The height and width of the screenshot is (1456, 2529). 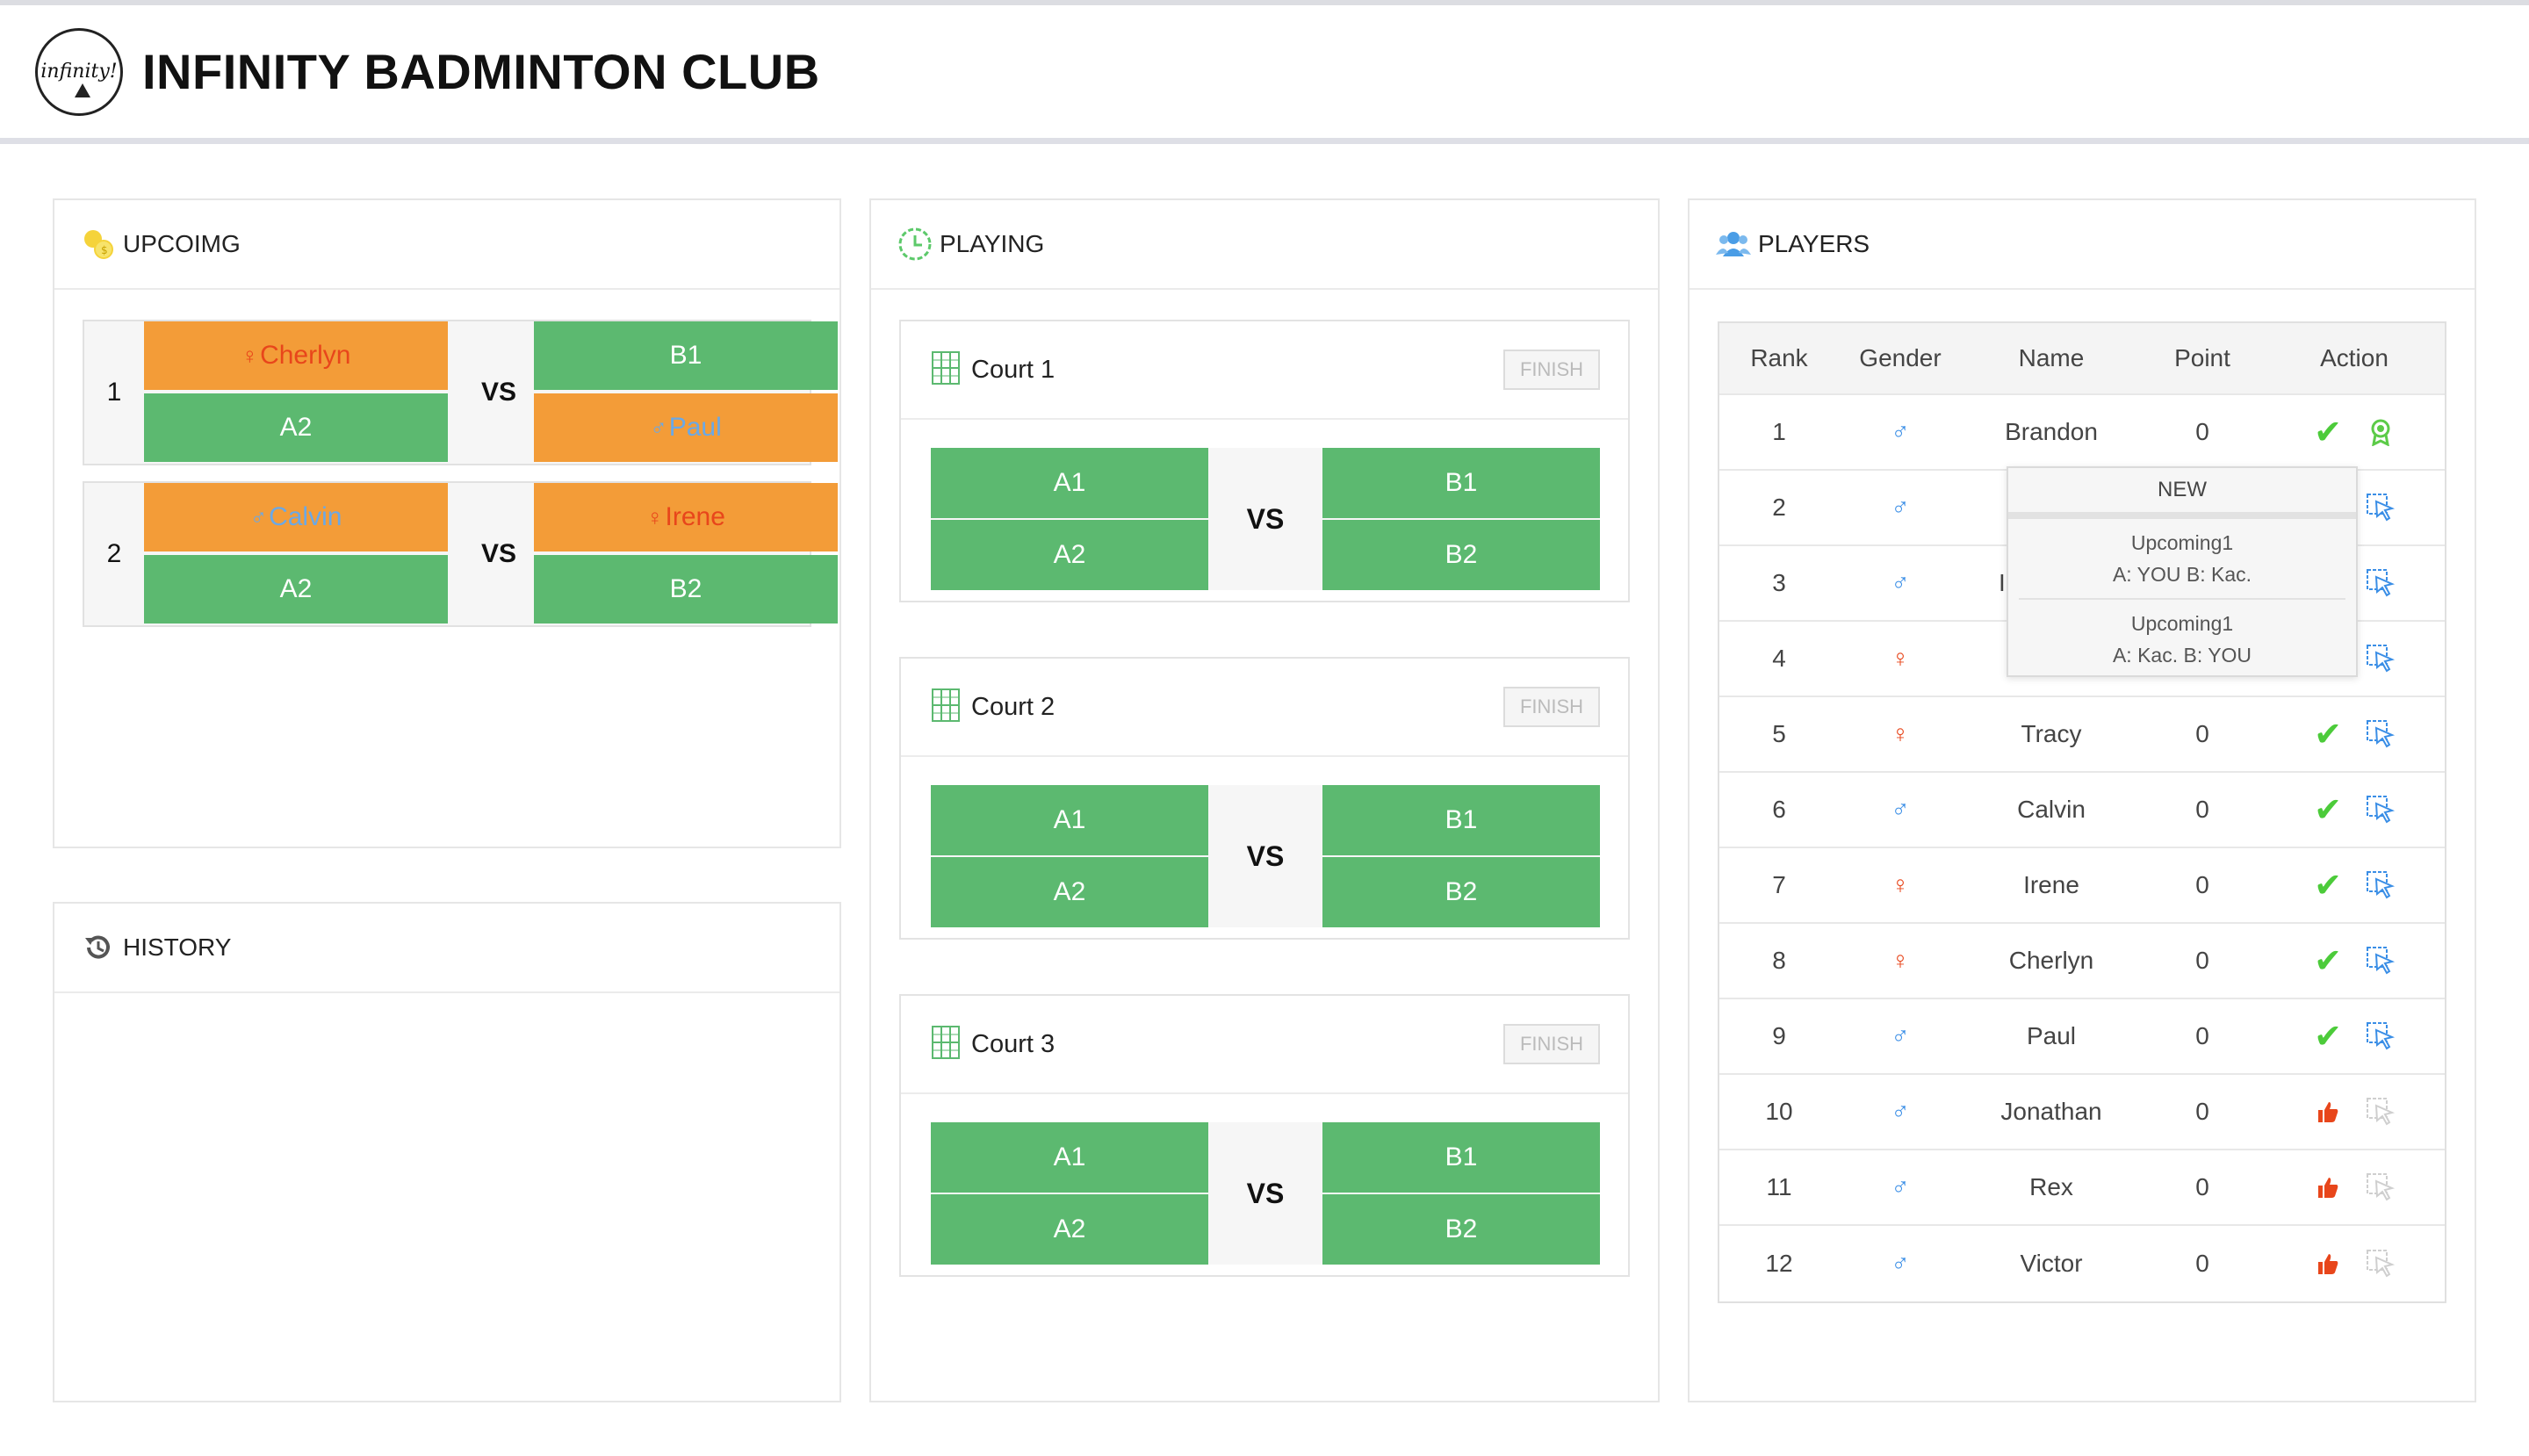 I want to click on history-icon, so click(x=99, y=947).